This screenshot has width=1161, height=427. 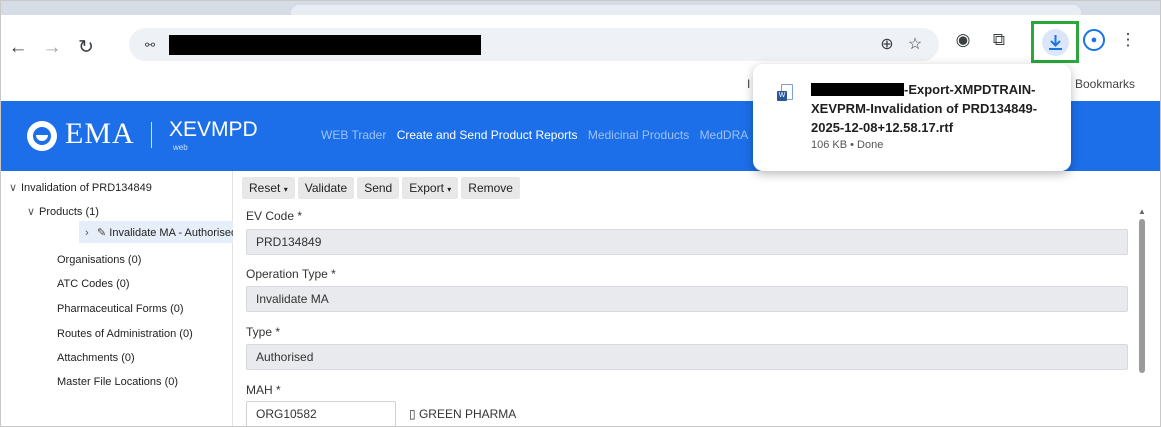 What do you see at coordinates (263, 332) in the screenshot?
I see `type-label: Type *` at bounding box center [263, 332].